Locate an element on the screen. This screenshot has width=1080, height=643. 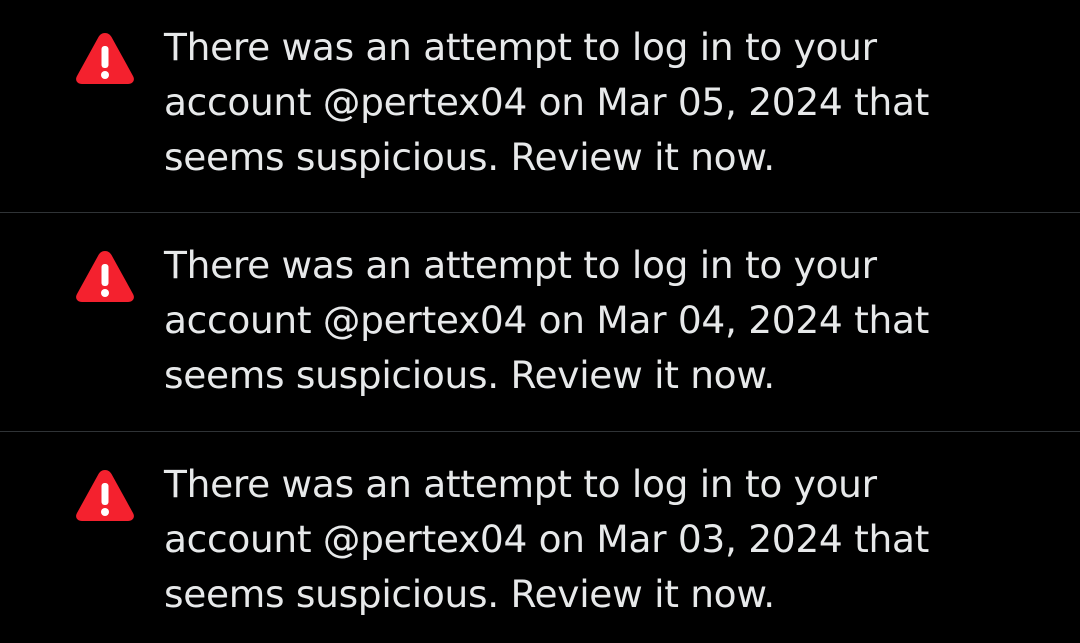
notification-line: account @pertex04 on Mar 04, 2024 that is located at coordinates (547, 320).